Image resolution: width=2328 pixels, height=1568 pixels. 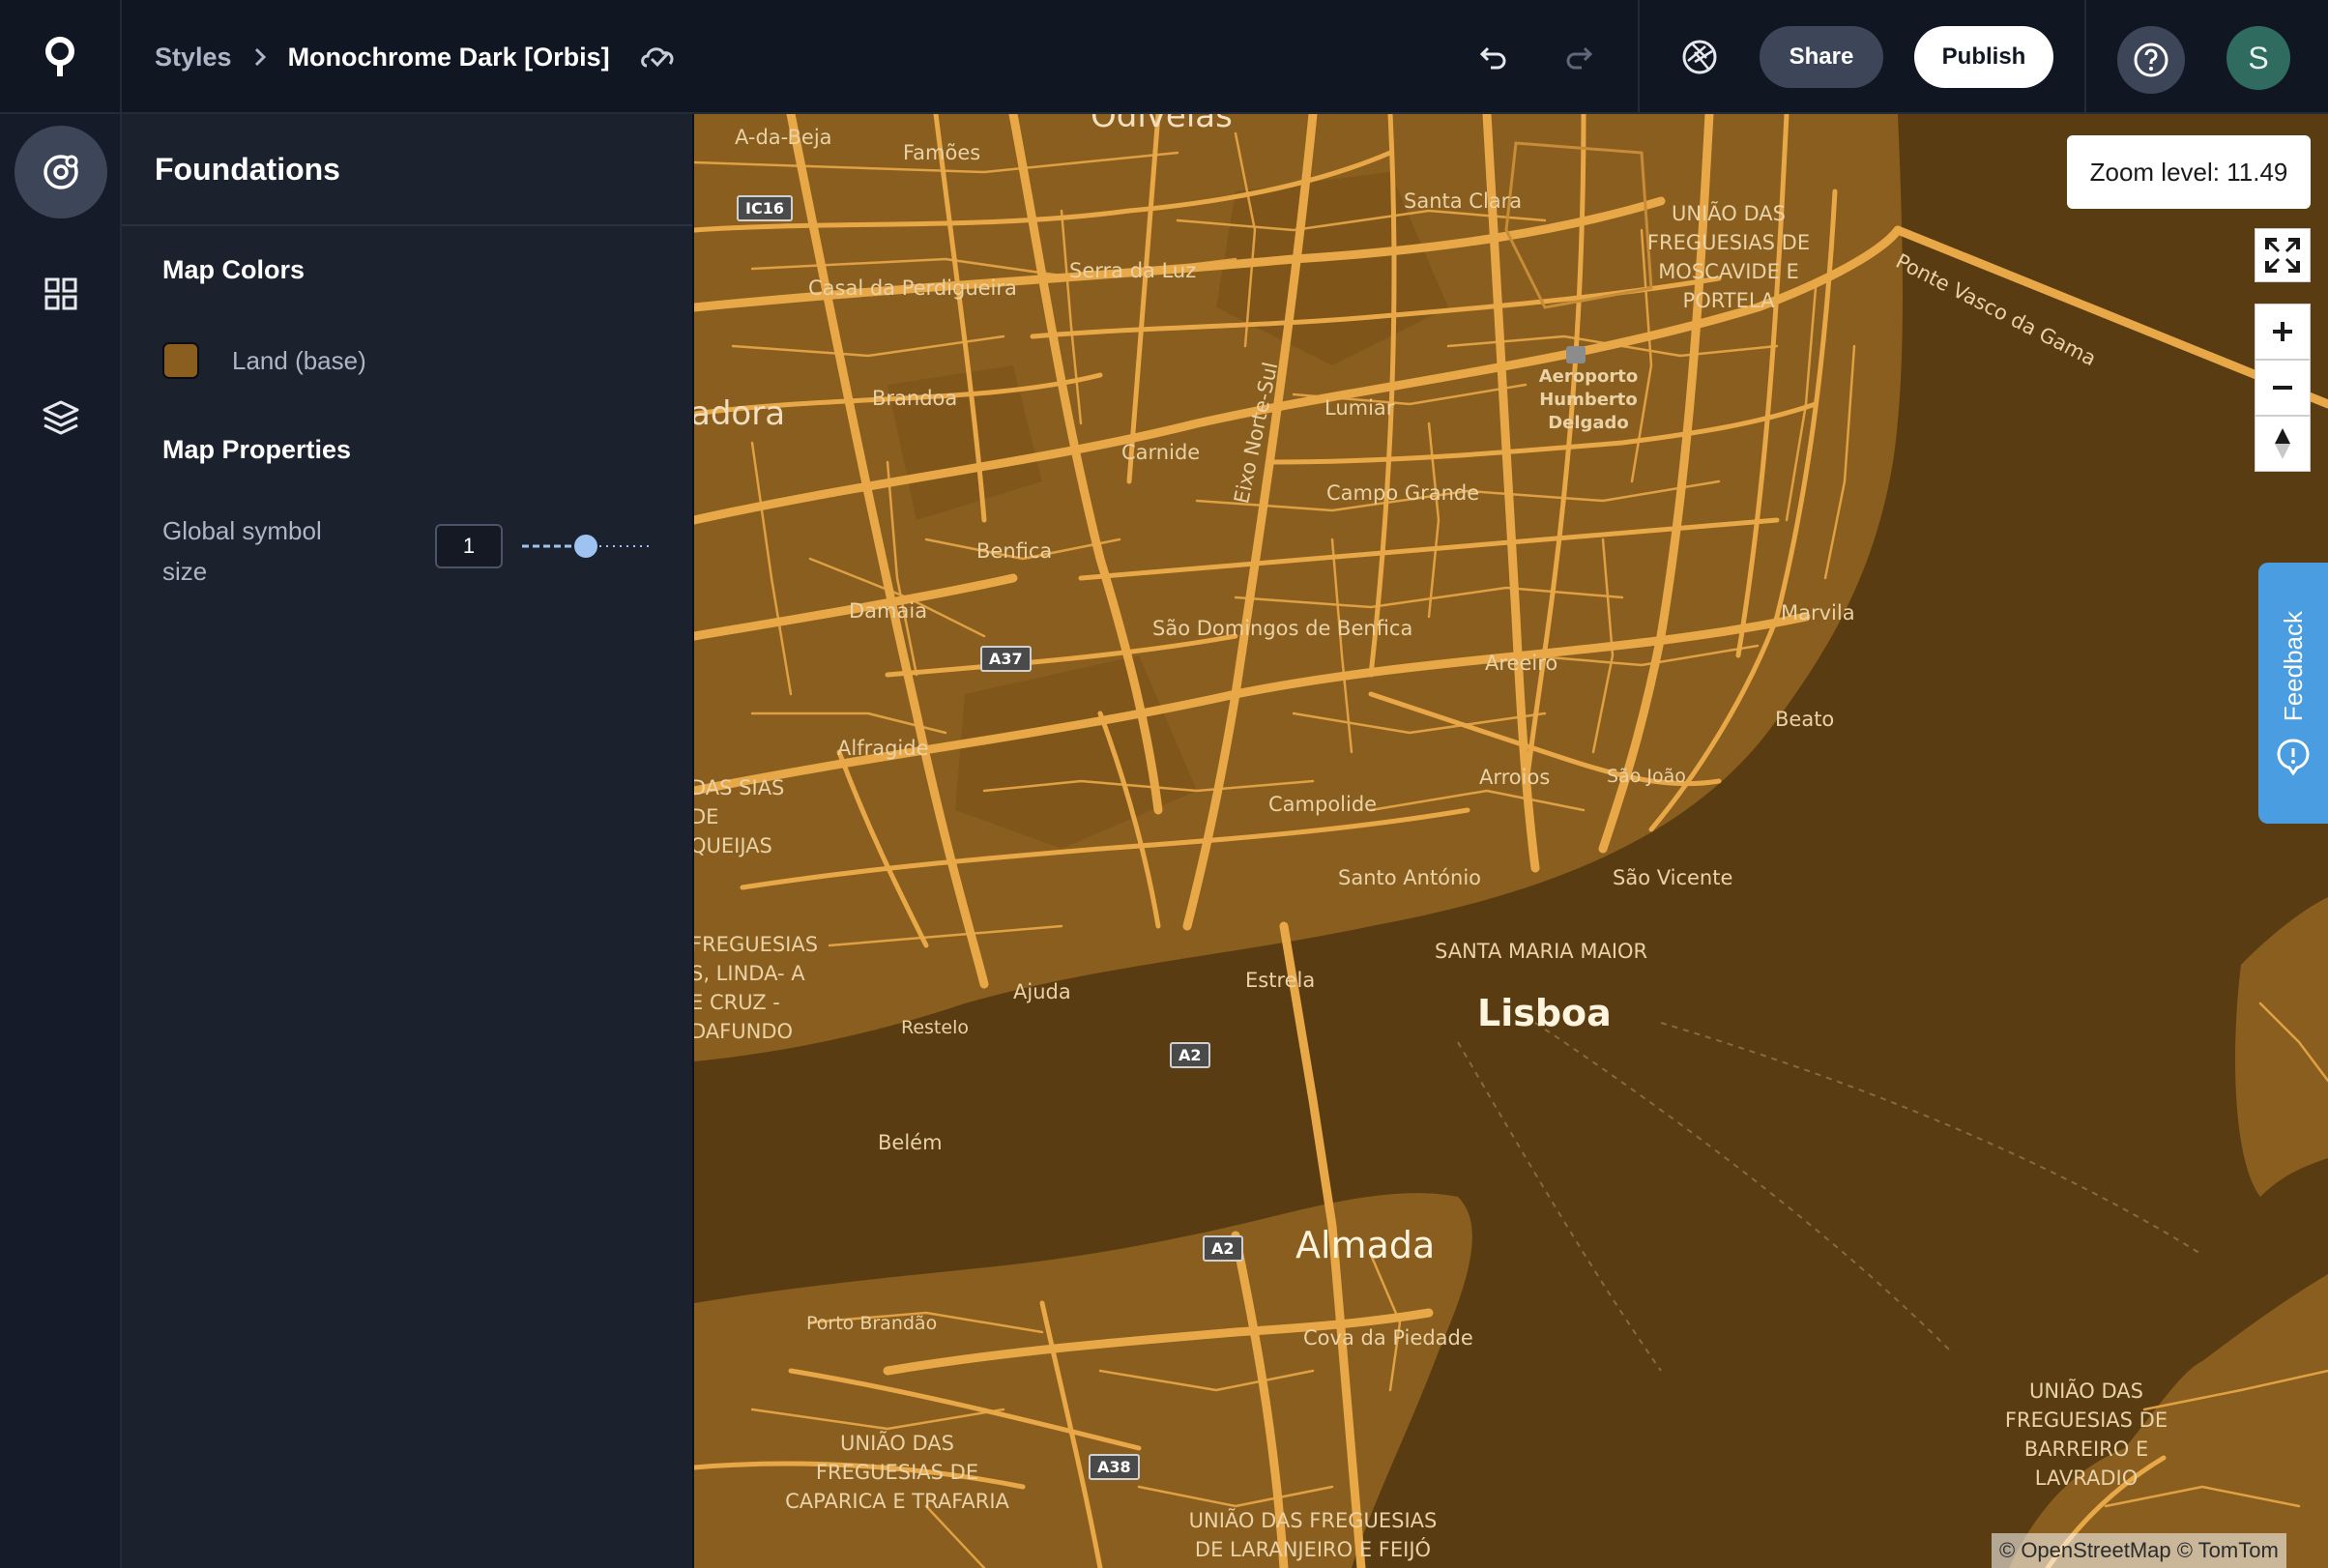 What do you see at coordinates (1515, 777) in the screenshot?
I see `map-label: Arroios` at bounding box center [1515, 777].